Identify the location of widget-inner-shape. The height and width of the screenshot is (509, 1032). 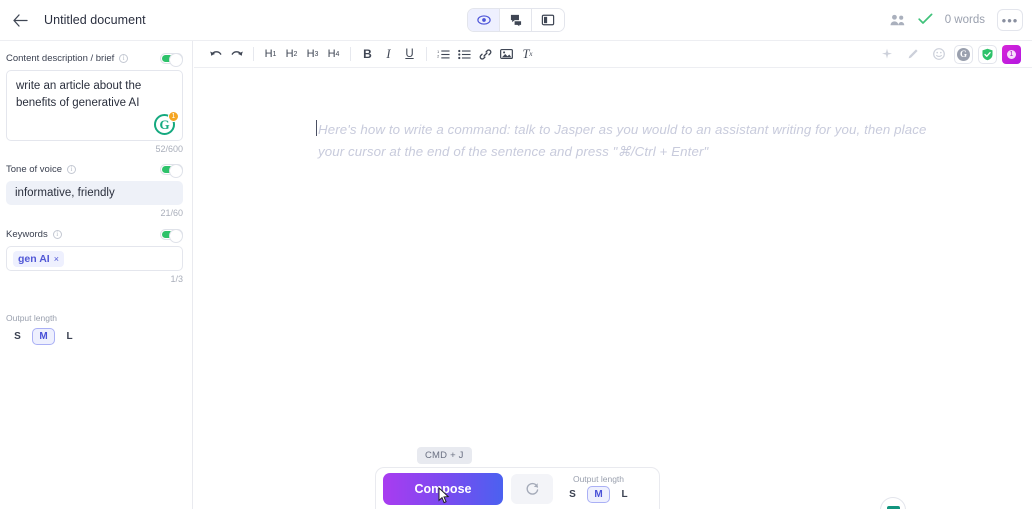
(893, 507).